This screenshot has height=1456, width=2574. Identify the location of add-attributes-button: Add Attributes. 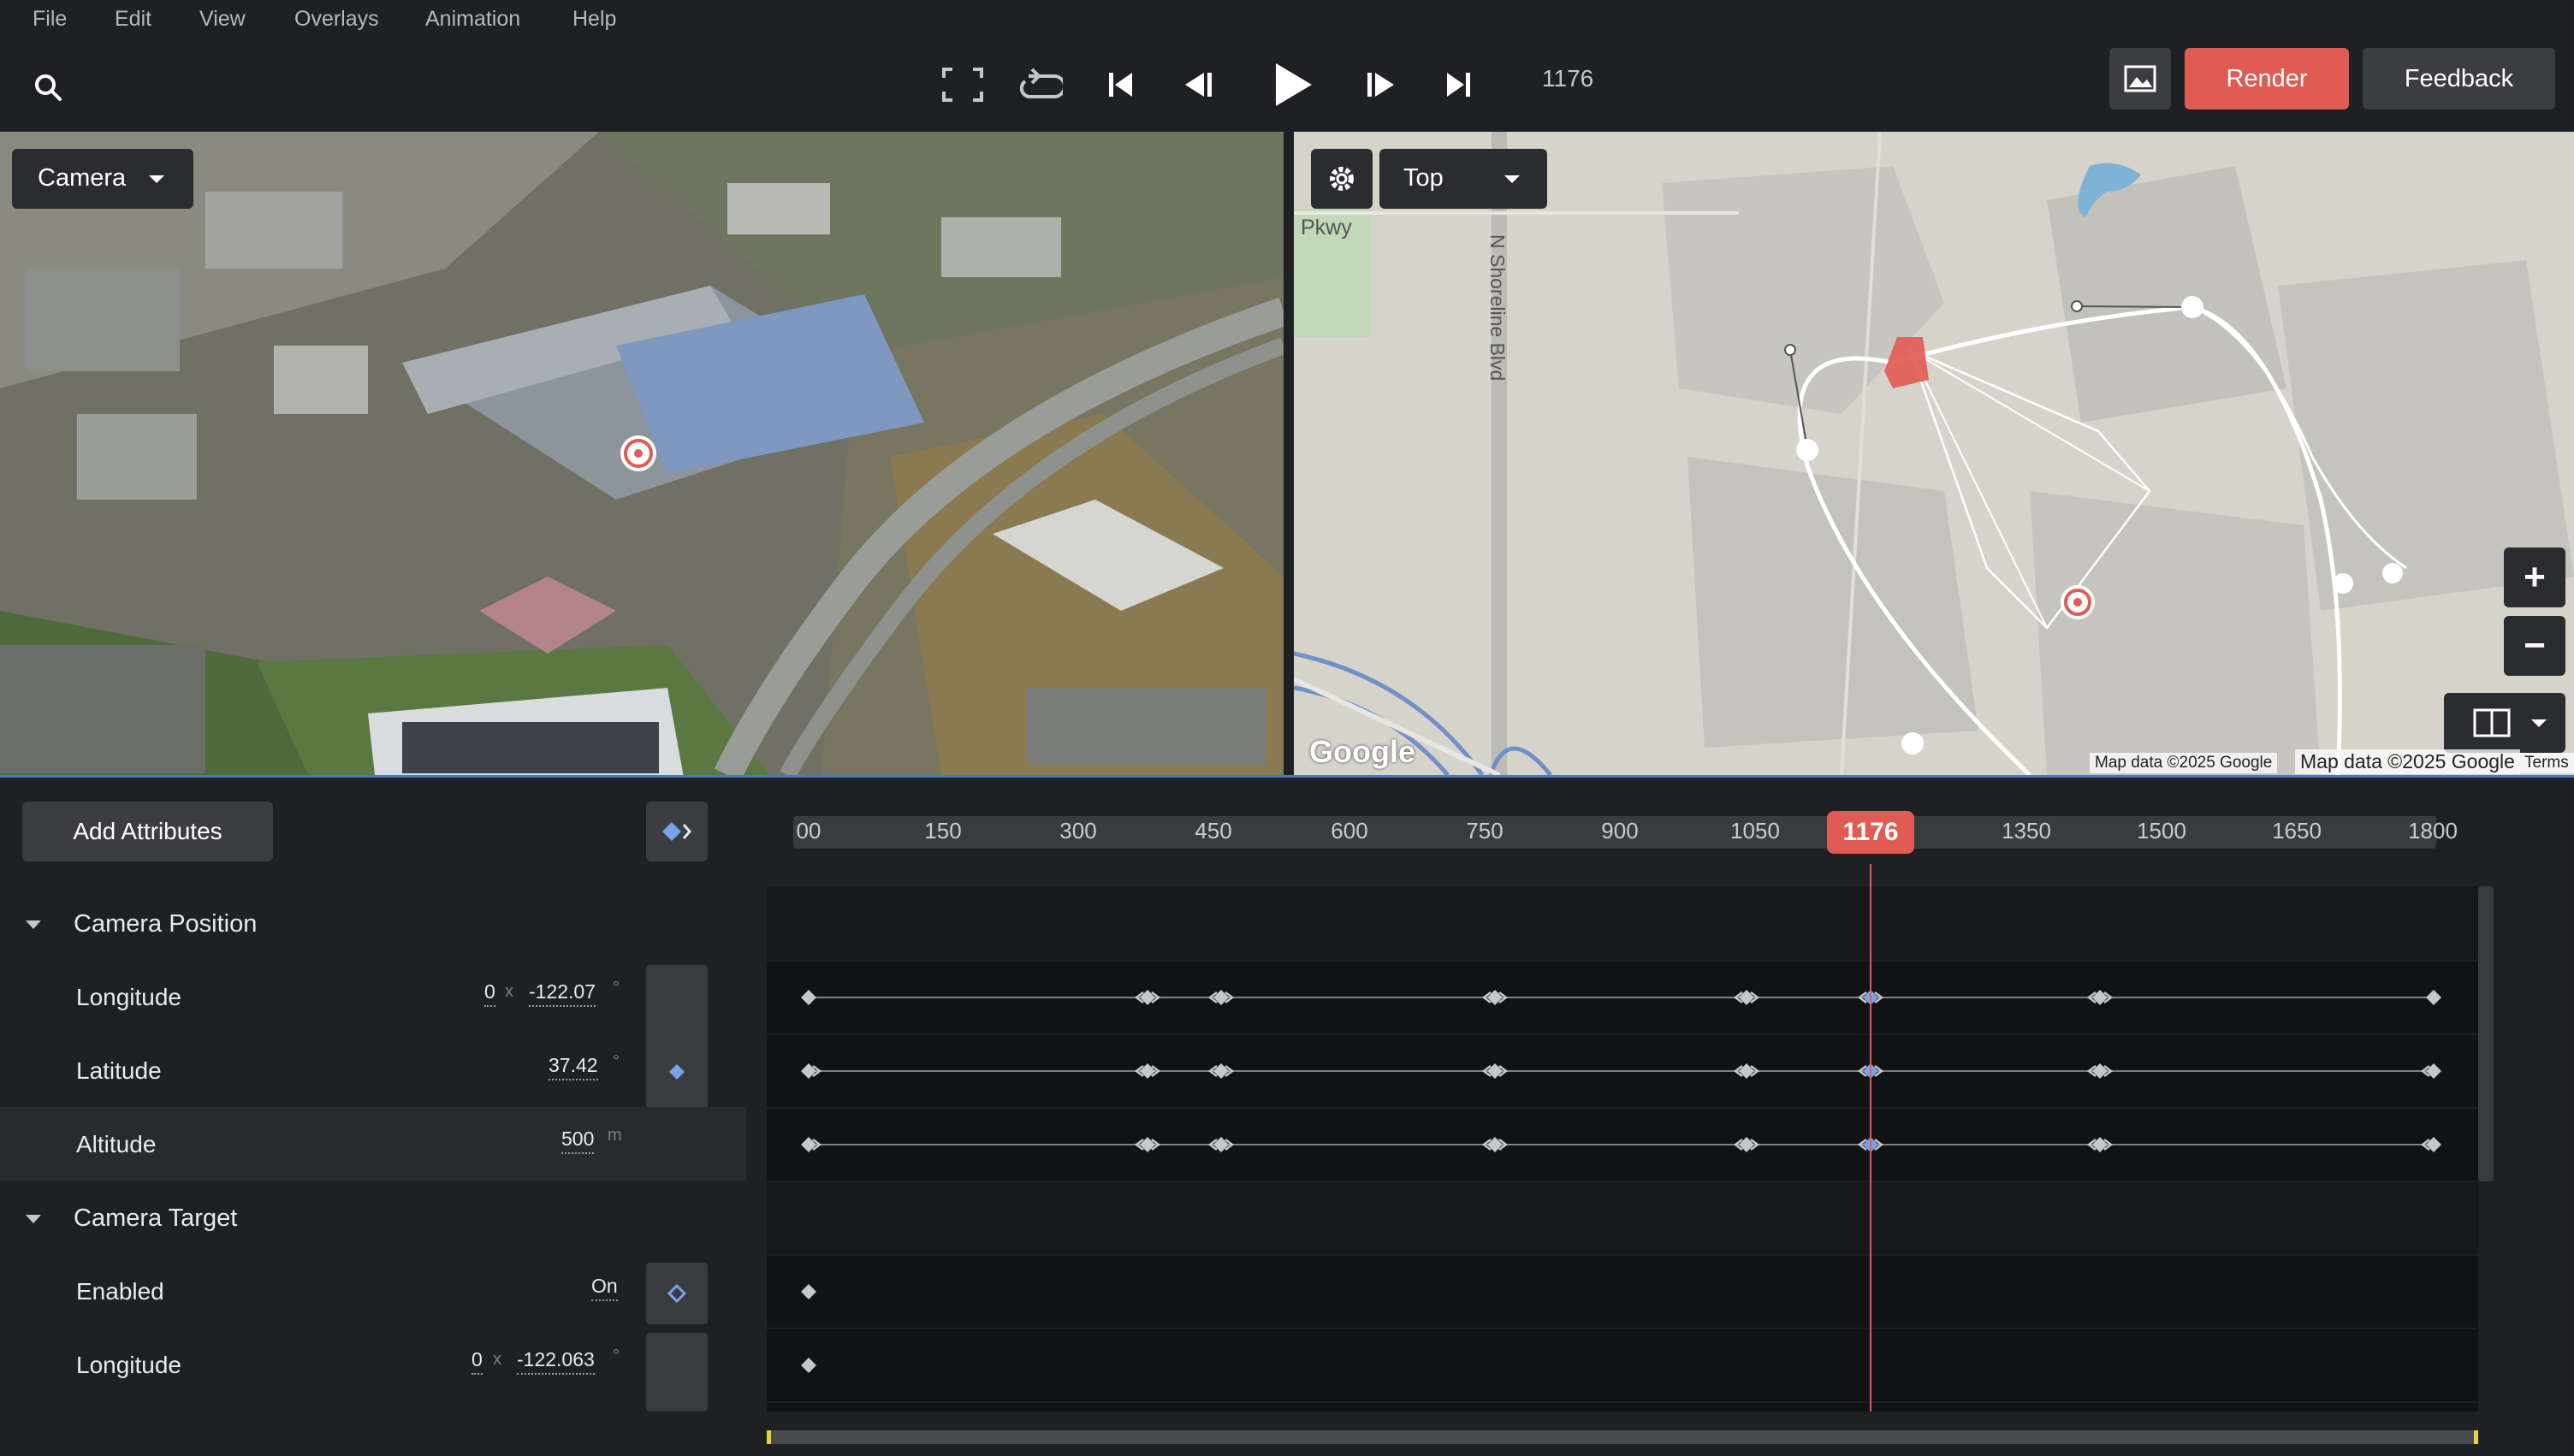
(147, 831).